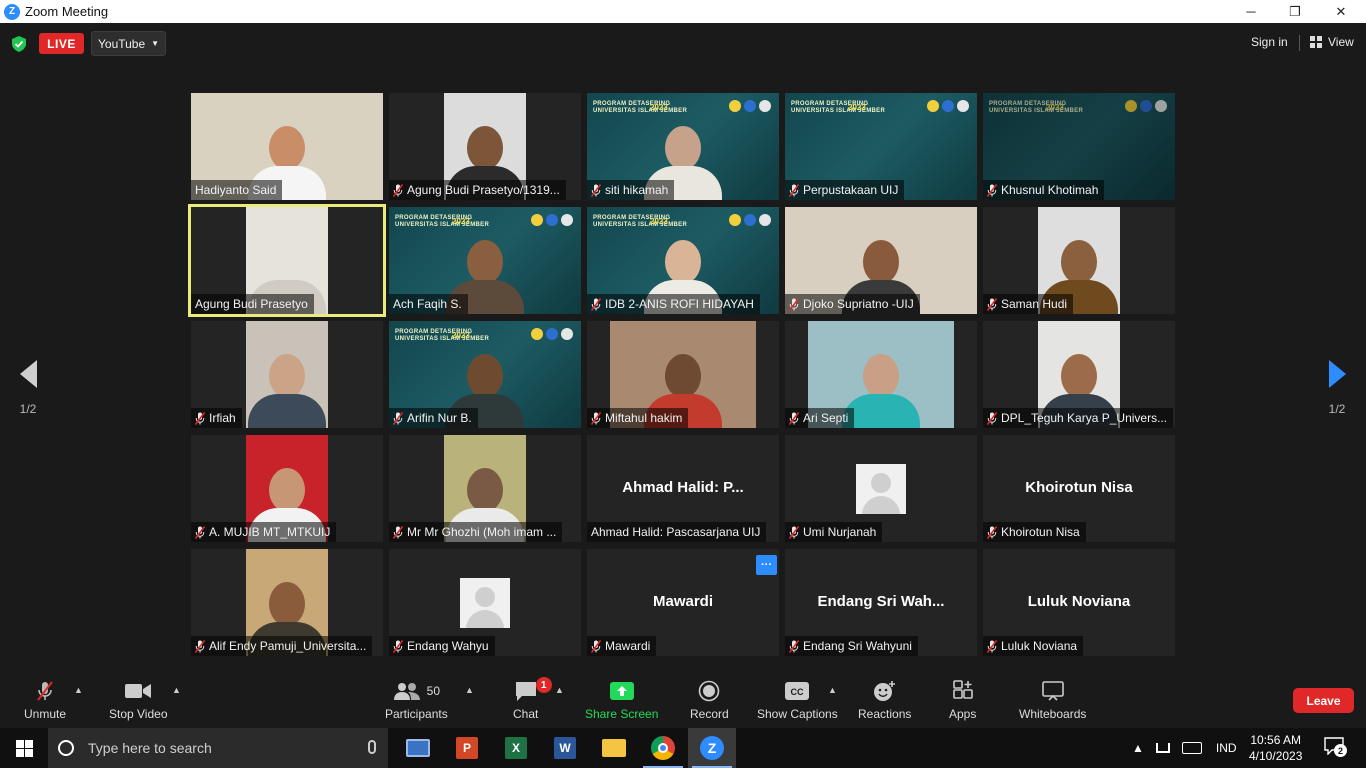  What do you see at coordinates (881, 602) in the screenshot?
I see `participant-tile: Endang Sri Wah... Endang Sri Wahyuni` at bounding box center [881, 602].